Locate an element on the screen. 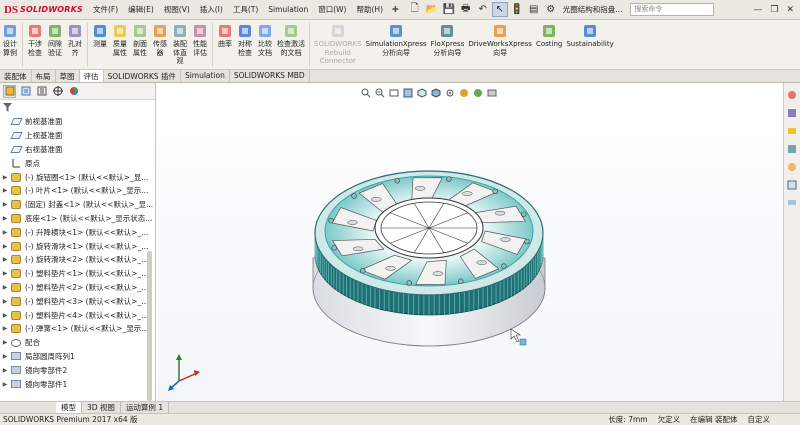 This screenshot has width=800, height=425. hide-show-items-icon is located at coordinates (450, 93).